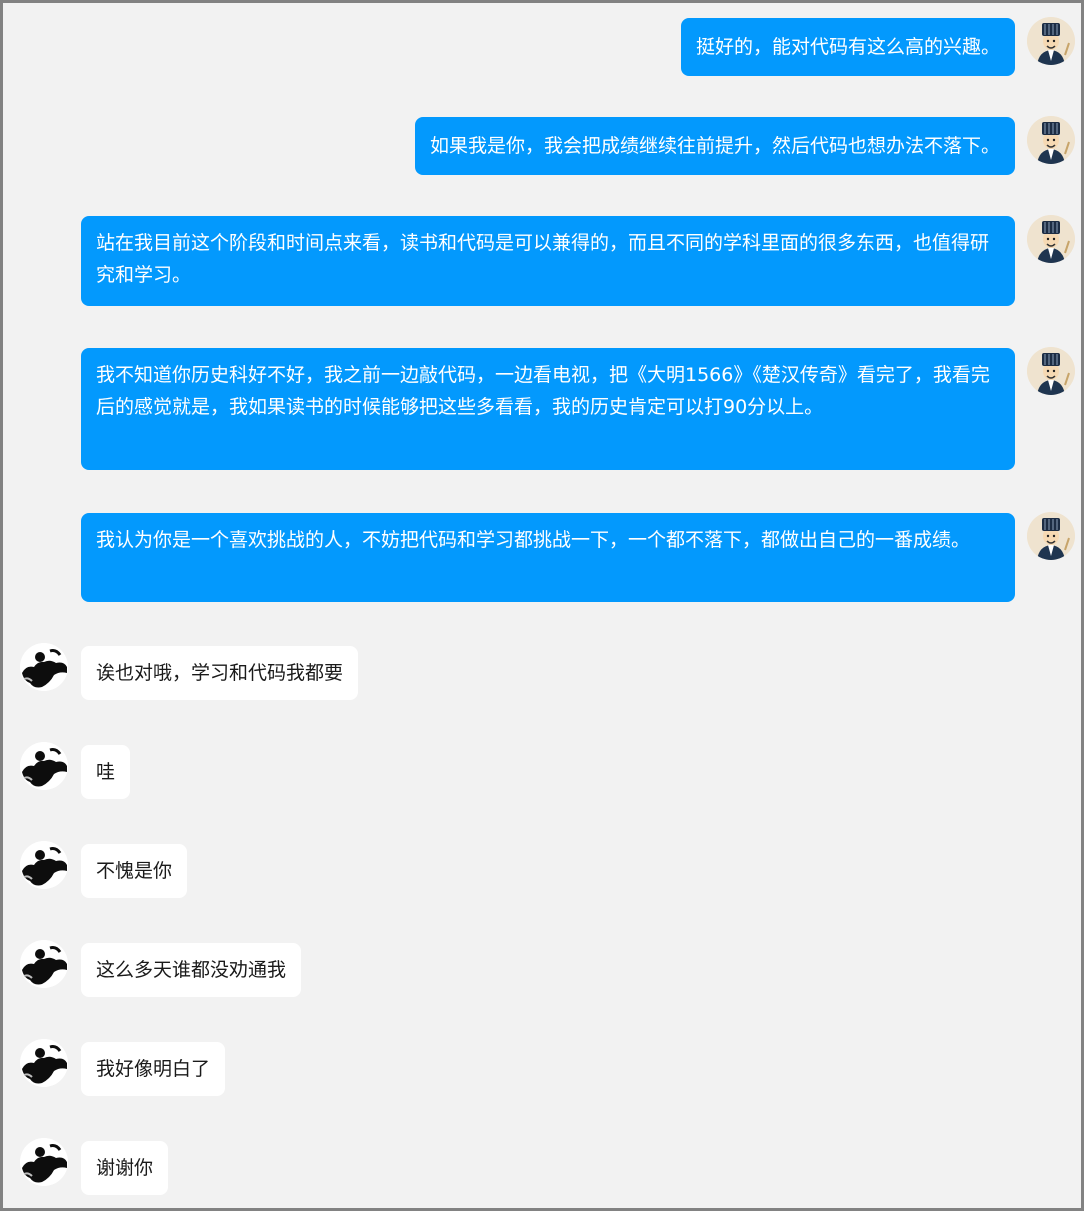 The image size is (1084, 1211). What do you see at coordinates (714, 146) in the screenshot?
I see `sent-message-bubble: 如果我是你，我会把成绩继续往前提升，然后代码也想办法不落下。` at bounding box center [714, 146].